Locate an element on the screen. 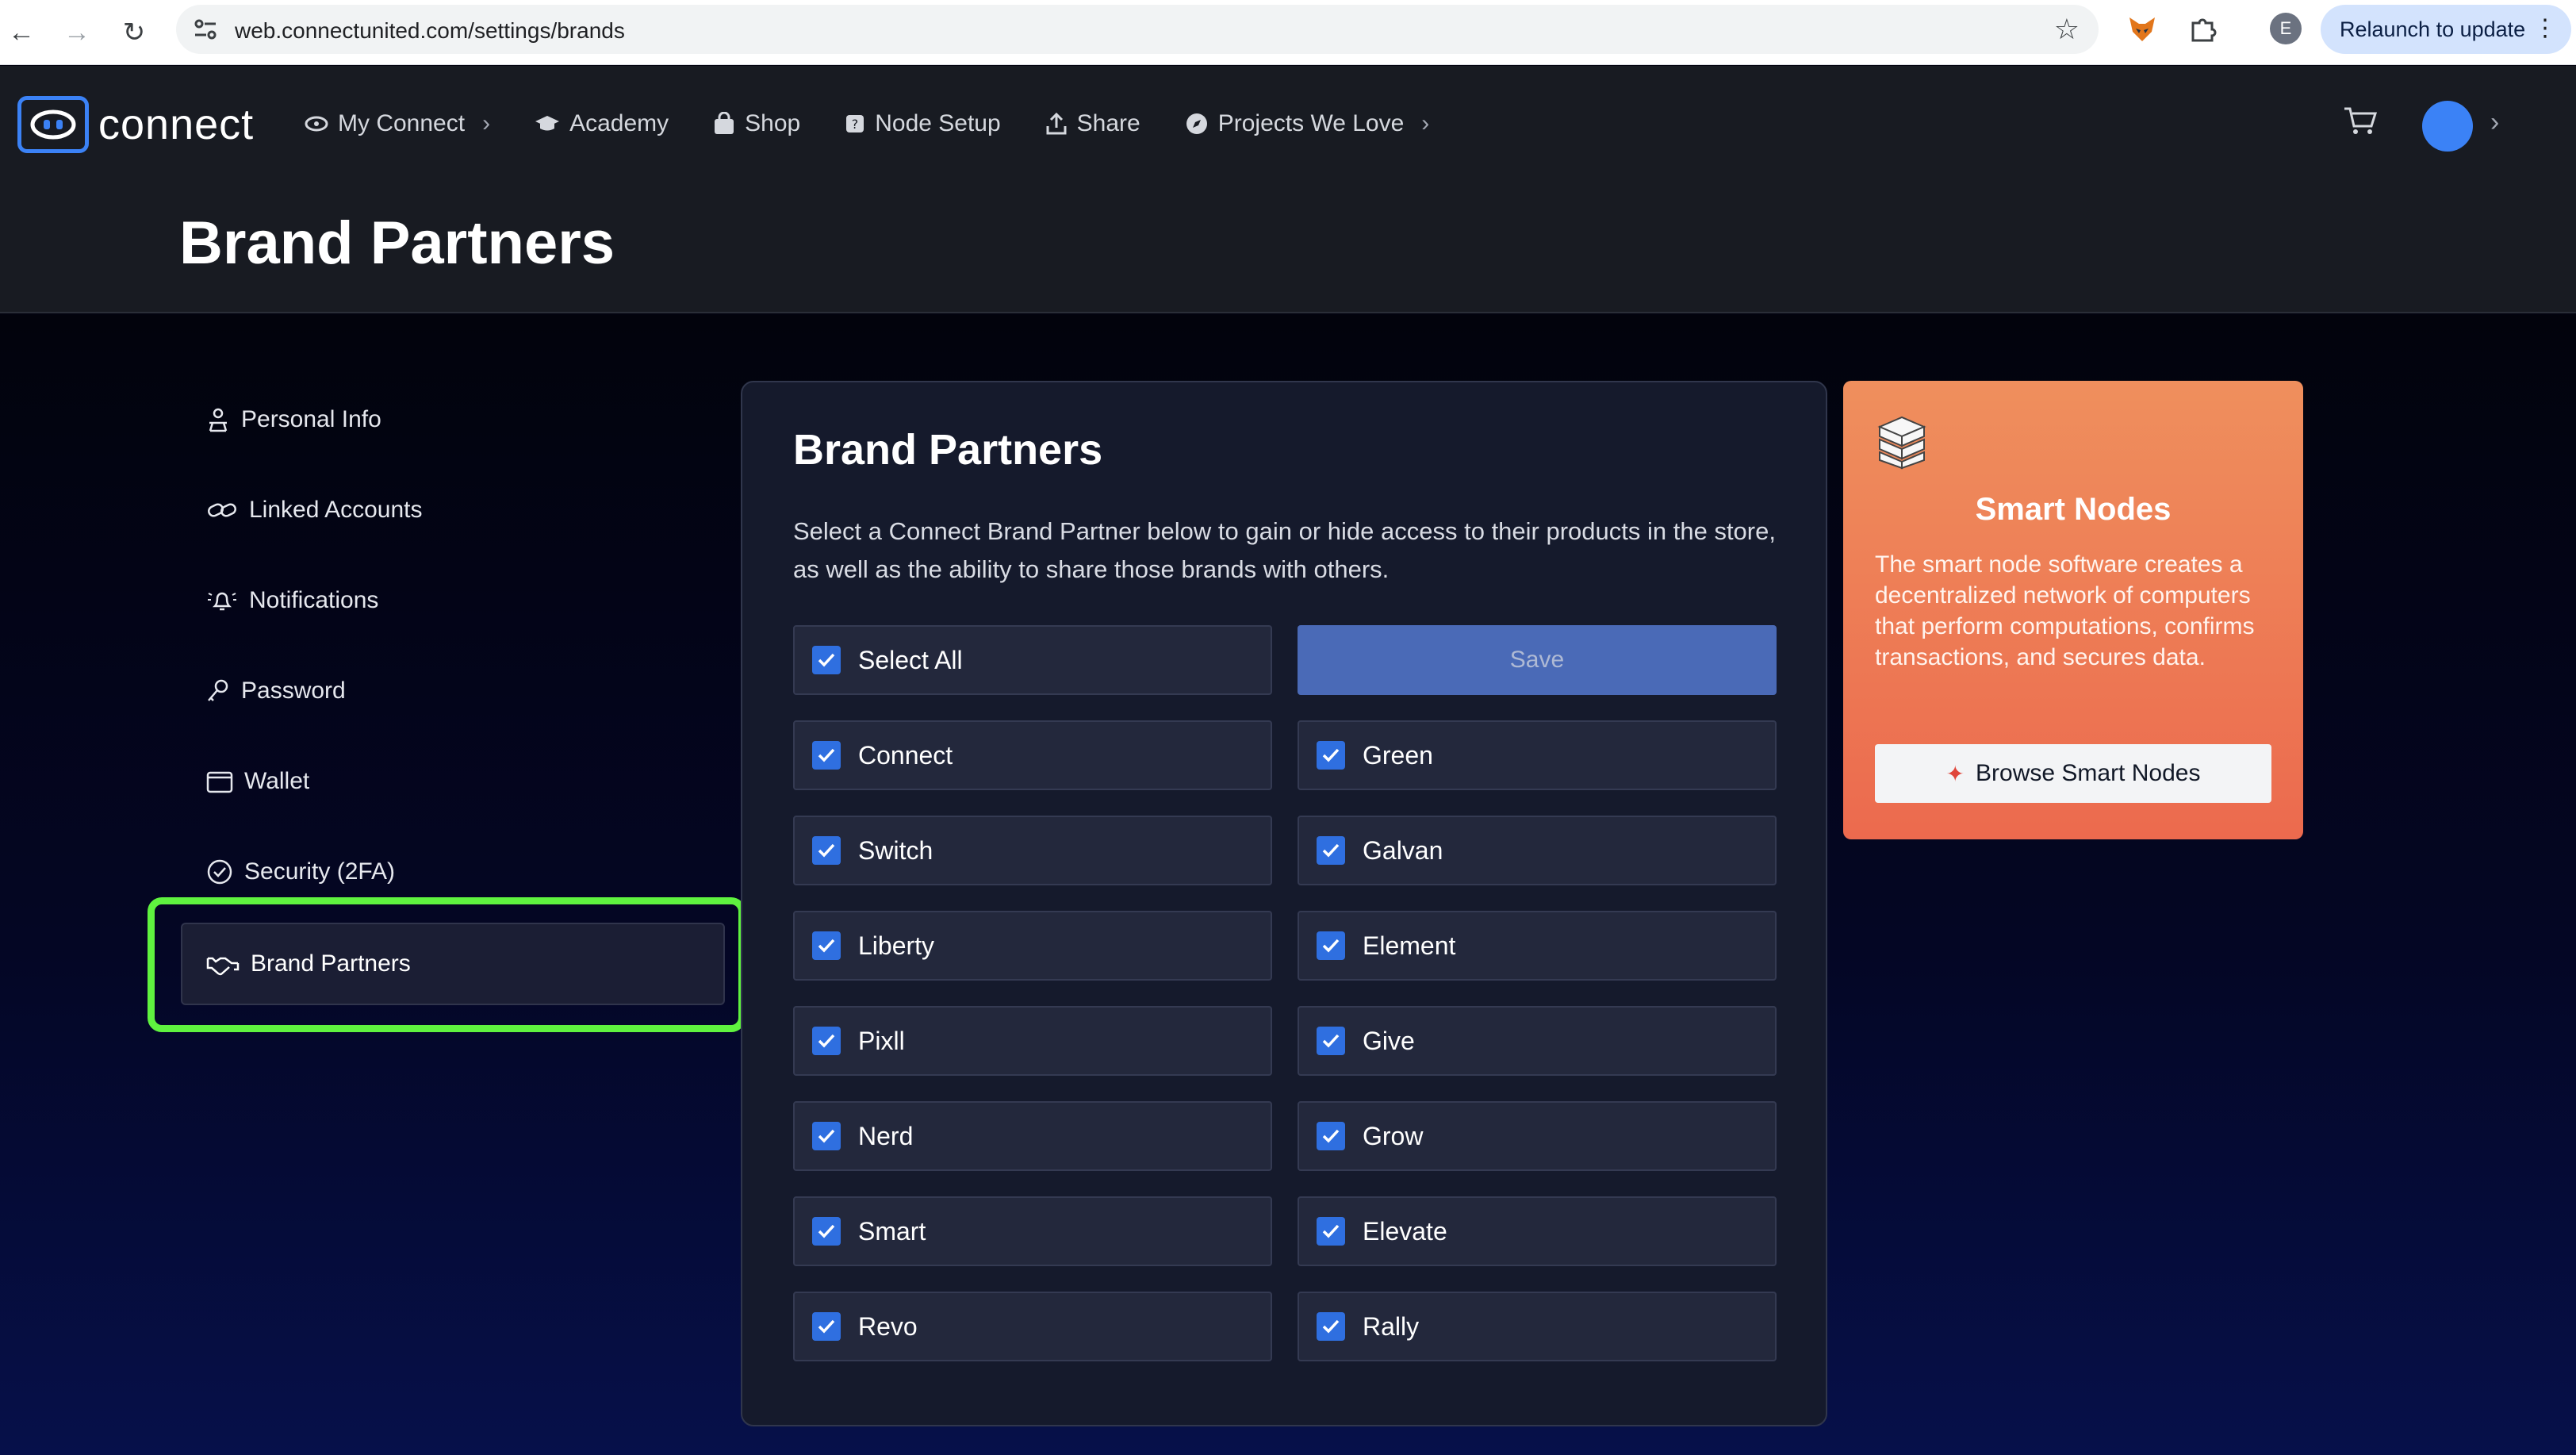 This screenshot has width=2576, height=1455. connect-logo: connect is located at coordinates (135, 124).